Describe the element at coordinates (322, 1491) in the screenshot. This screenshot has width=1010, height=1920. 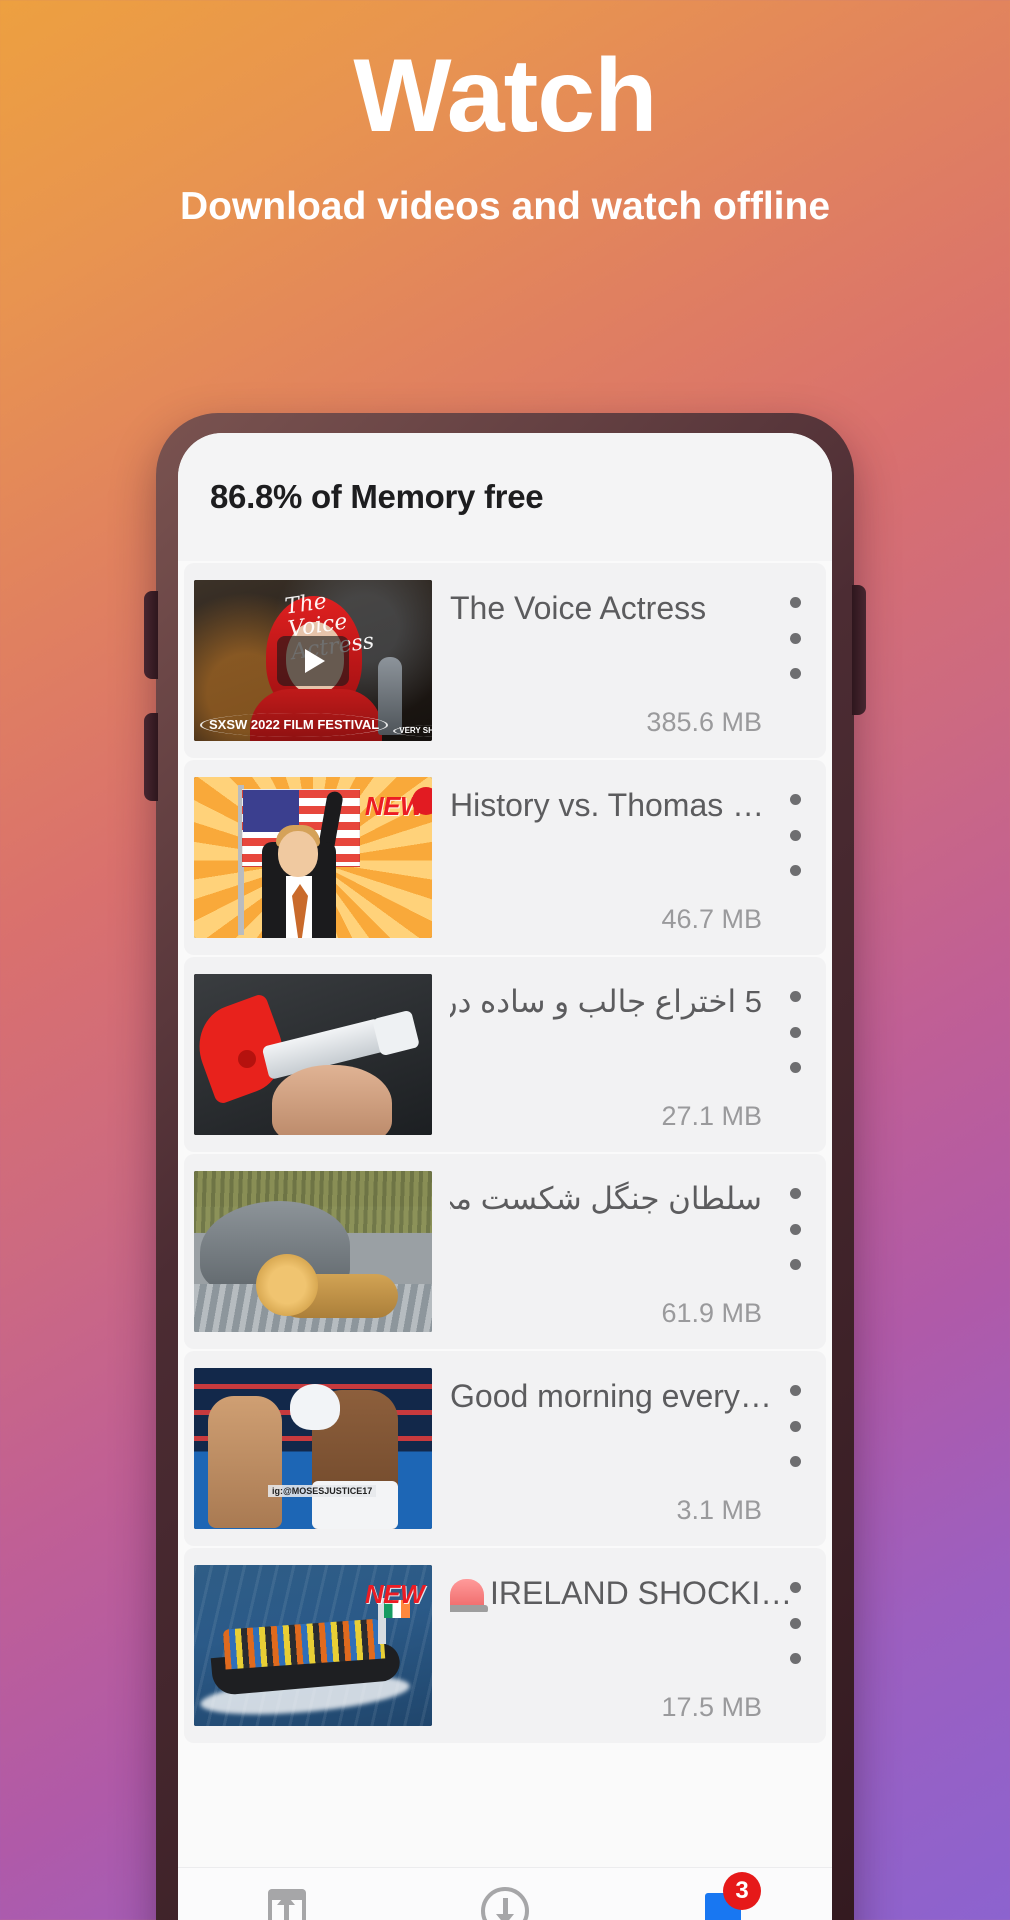
I see `thumbnail-watermark: ig:@MOSESJUSTICE17` at that location.